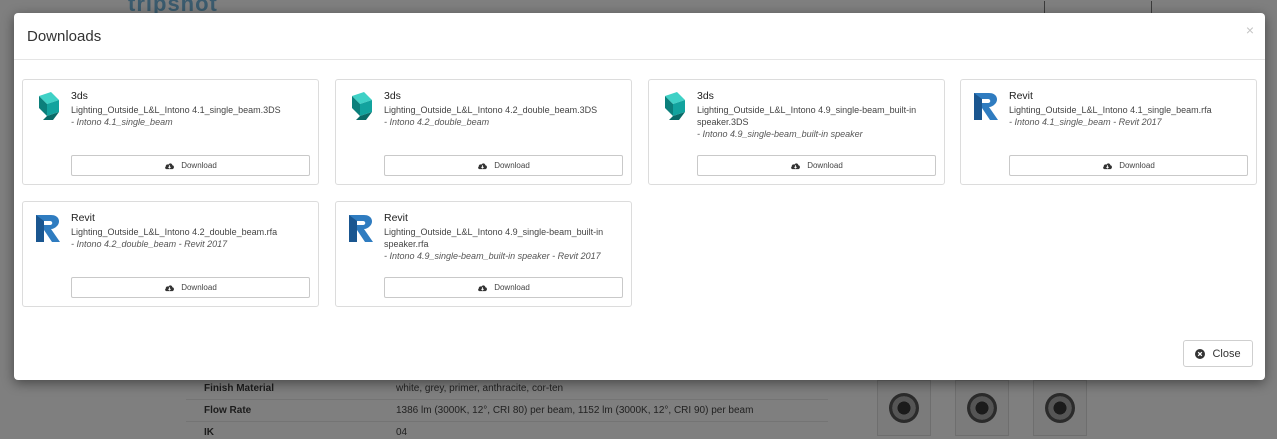 This screenshot has height=439, width=1277. What do you see at coordinates (1085, 122) in the screenshot?
I see `file-description: - Intono 4.1_single_beam - Revit 2017` at bounding box center [1085, 122].